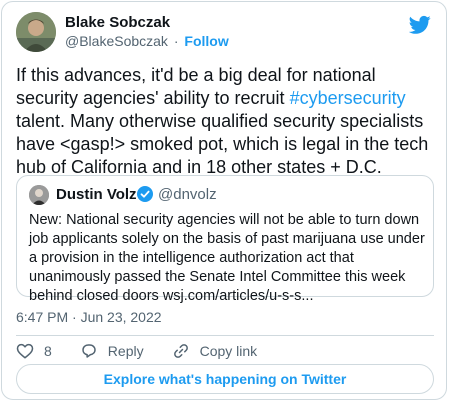 The image size is (450, 403). Describe the element at coordinates (89, 317) in the screenshot. I see `tweet-timestamp: 6:47 PM · Jun 23, 2022` at that location.